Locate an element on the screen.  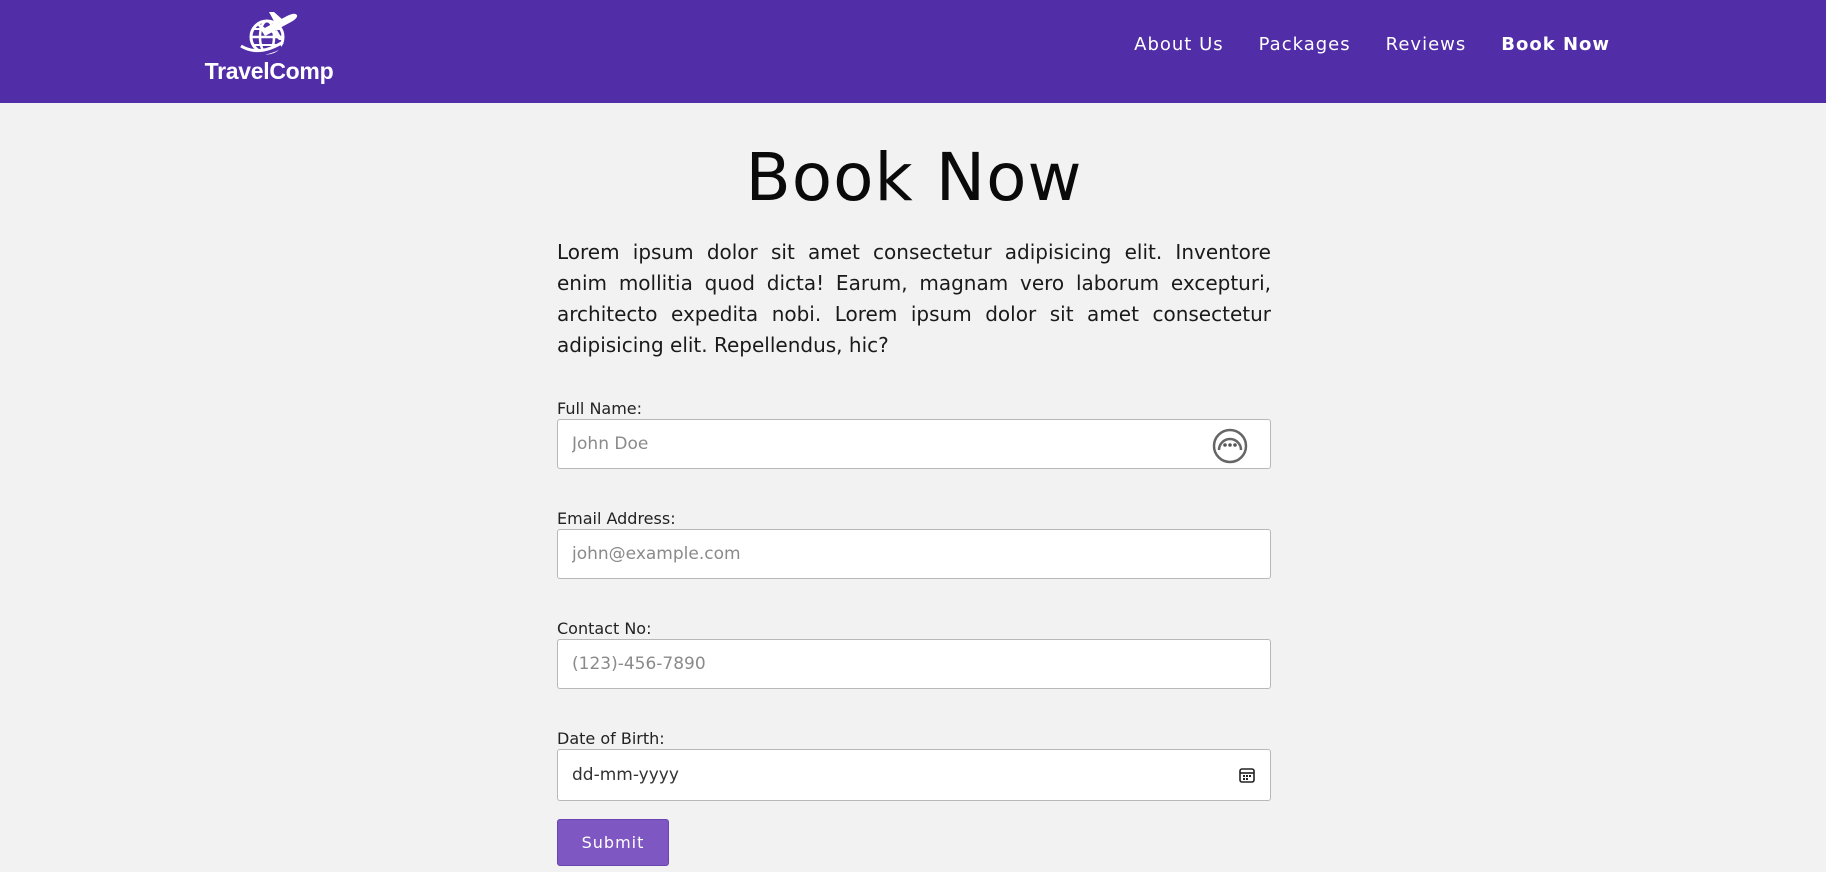
email-field-wrapper is located at coordinates (914, 554).